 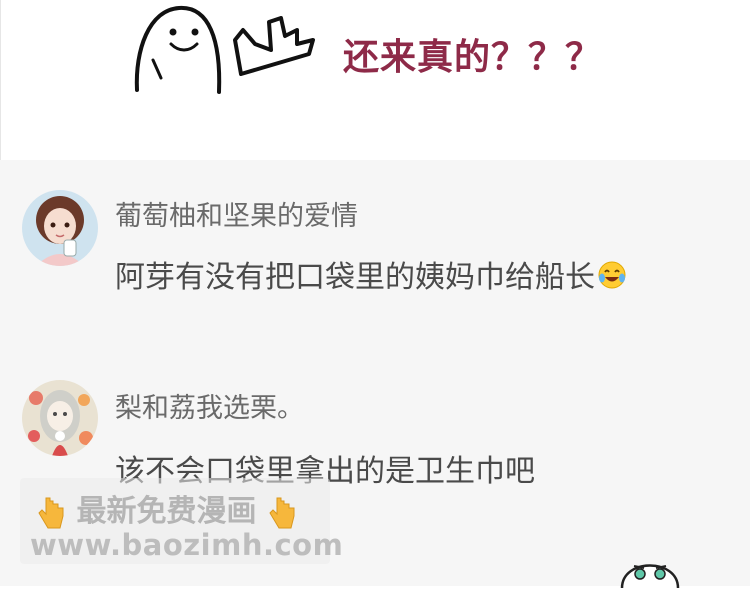 What do you see at coordinates (612, 279) in the screenshot?
I see `laughing-tears-emoji-icon` at bounding box center [612, 279].